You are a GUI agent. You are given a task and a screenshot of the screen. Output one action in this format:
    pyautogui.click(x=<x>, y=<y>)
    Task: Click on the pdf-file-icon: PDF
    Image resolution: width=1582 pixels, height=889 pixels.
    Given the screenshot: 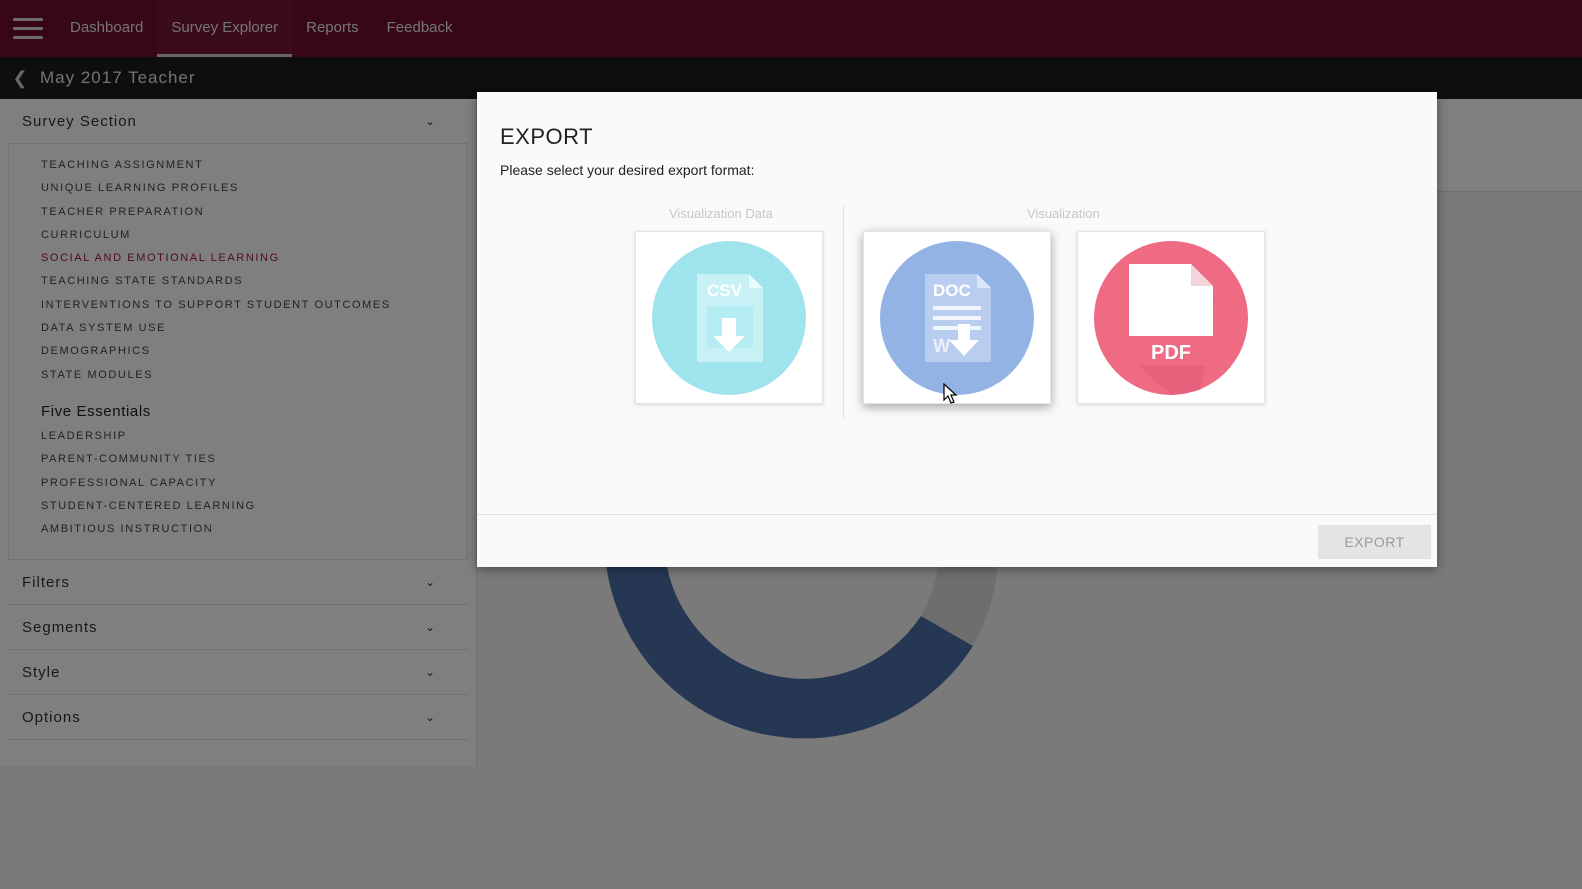 What is the action you would take?
    pyautogui.click(x=1171, y=317)
    